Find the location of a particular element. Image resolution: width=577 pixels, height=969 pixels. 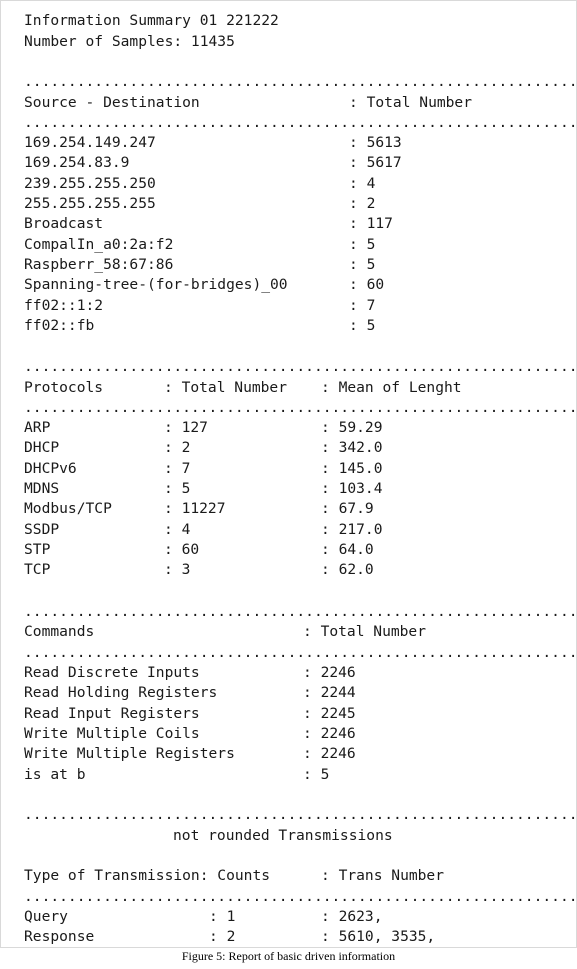

table-cell: ff02::1:2 is located at coordinates (64, 305).